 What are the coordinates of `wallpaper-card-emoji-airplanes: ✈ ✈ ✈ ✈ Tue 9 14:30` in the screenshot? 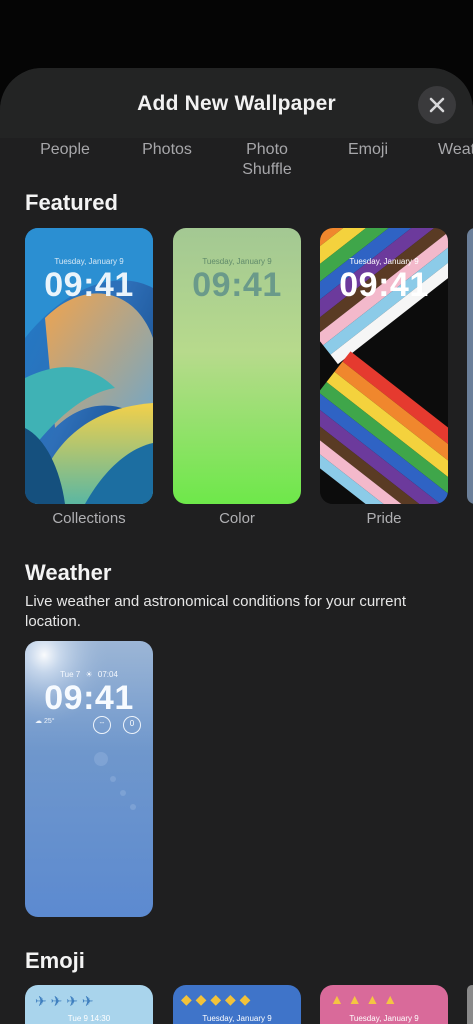 It's located at (89, 1004).